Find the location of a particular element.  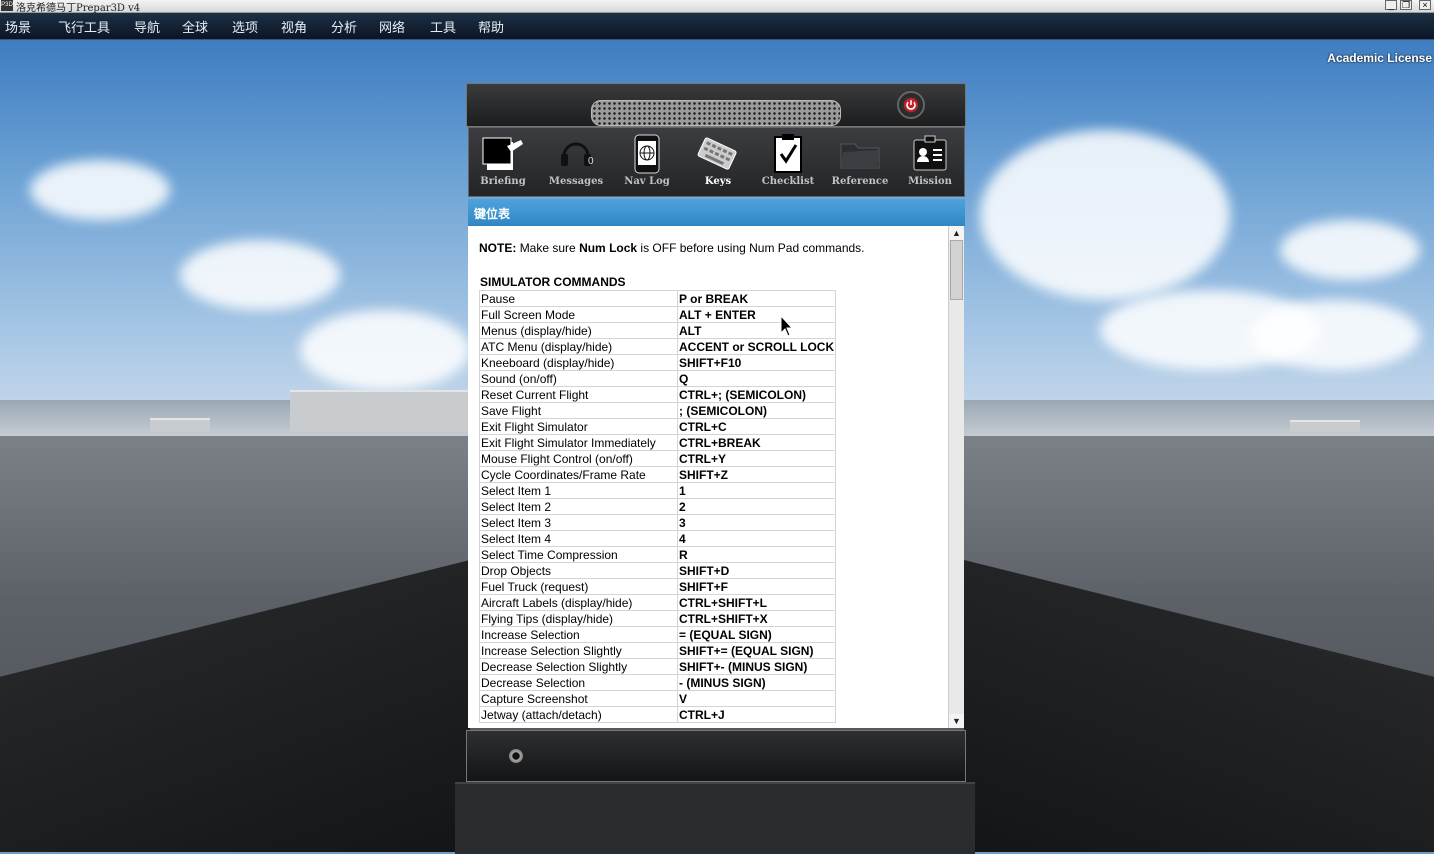

minimize-icon: _ is located at coordinates (1391, 5).